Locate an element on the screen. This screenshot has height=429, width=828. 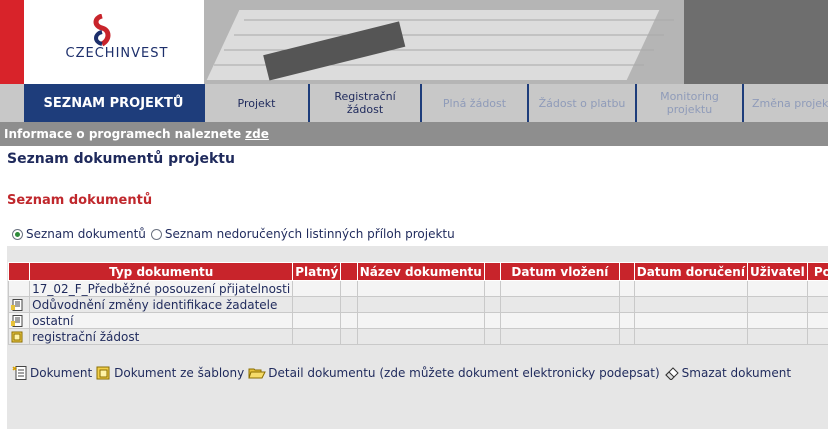
info-bar: Informace o programech naleznete zde is located at coordinates (414, 134).